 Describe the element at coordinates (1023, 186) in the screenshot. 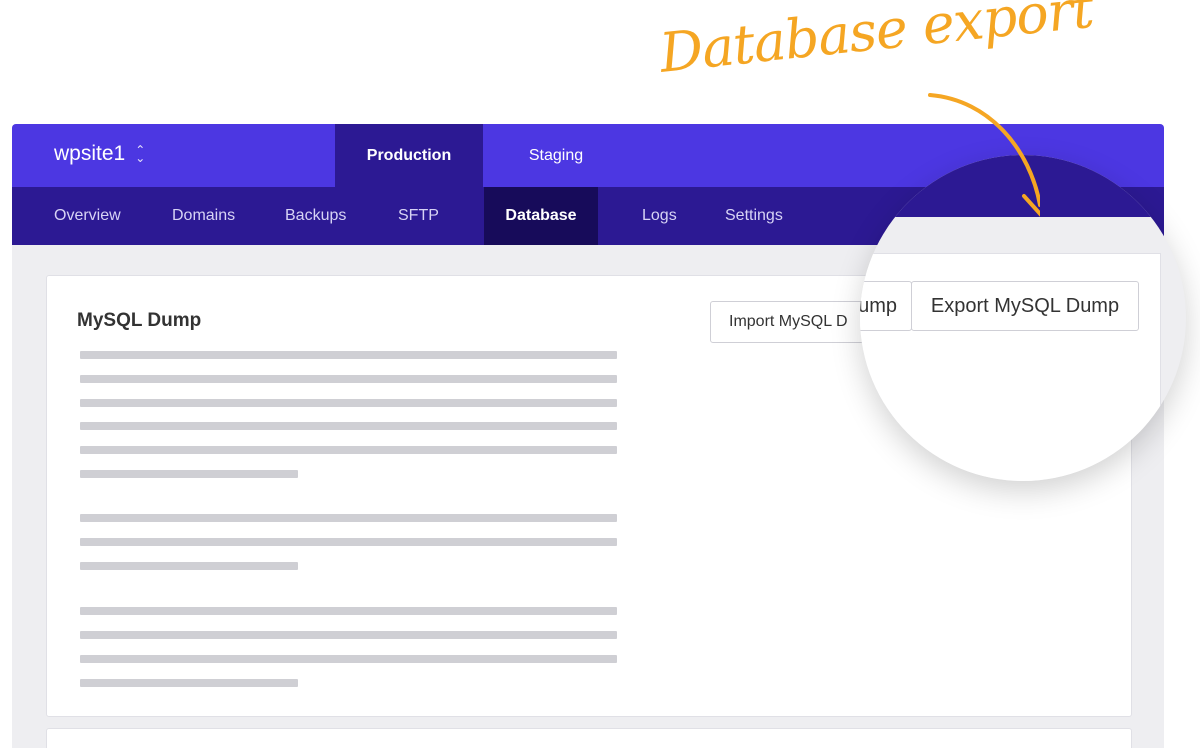

I see `magnified-subnav` at that location.